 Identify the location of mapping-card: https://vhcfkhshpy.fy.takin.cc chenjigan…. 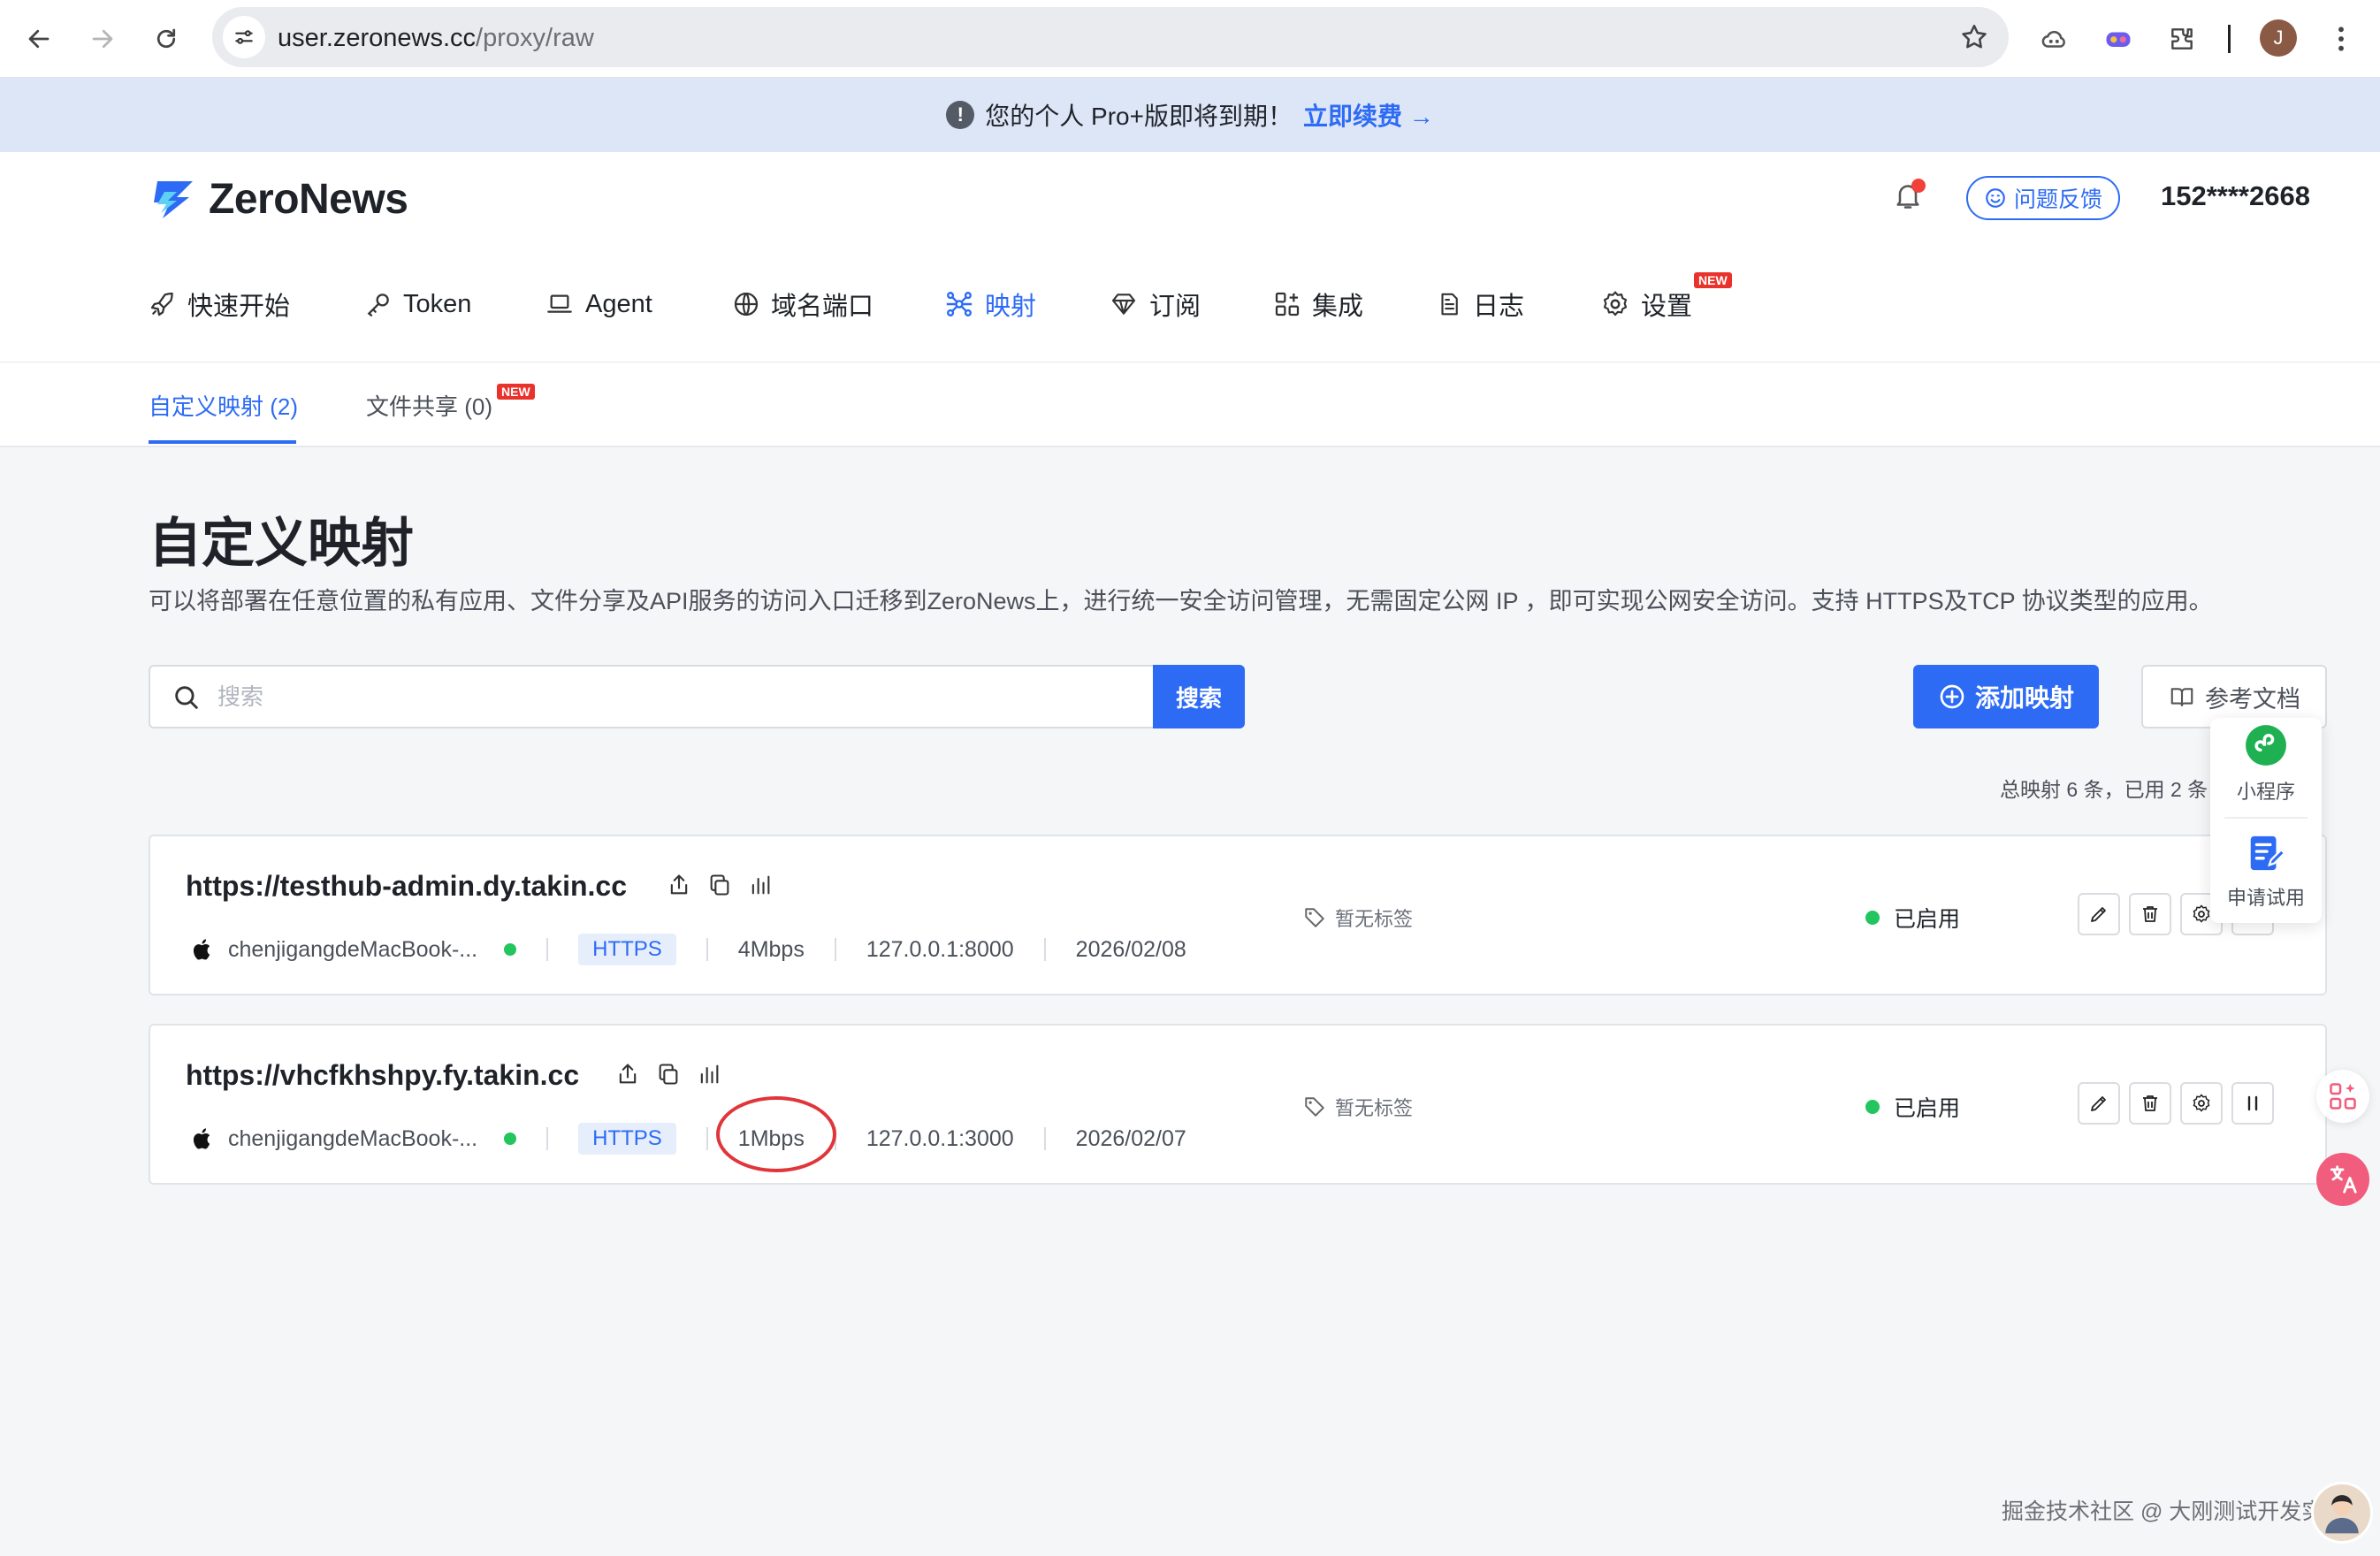
(1238, 1104).